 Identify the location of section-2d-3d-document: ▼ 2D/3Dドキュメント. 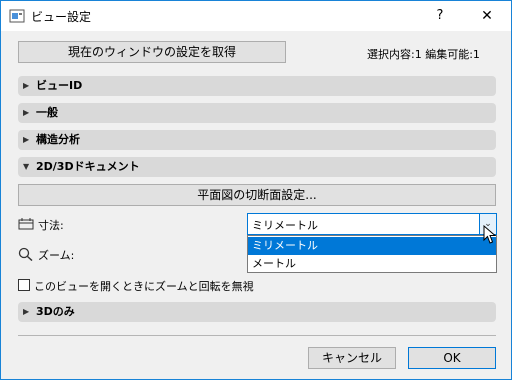
(257, 167).